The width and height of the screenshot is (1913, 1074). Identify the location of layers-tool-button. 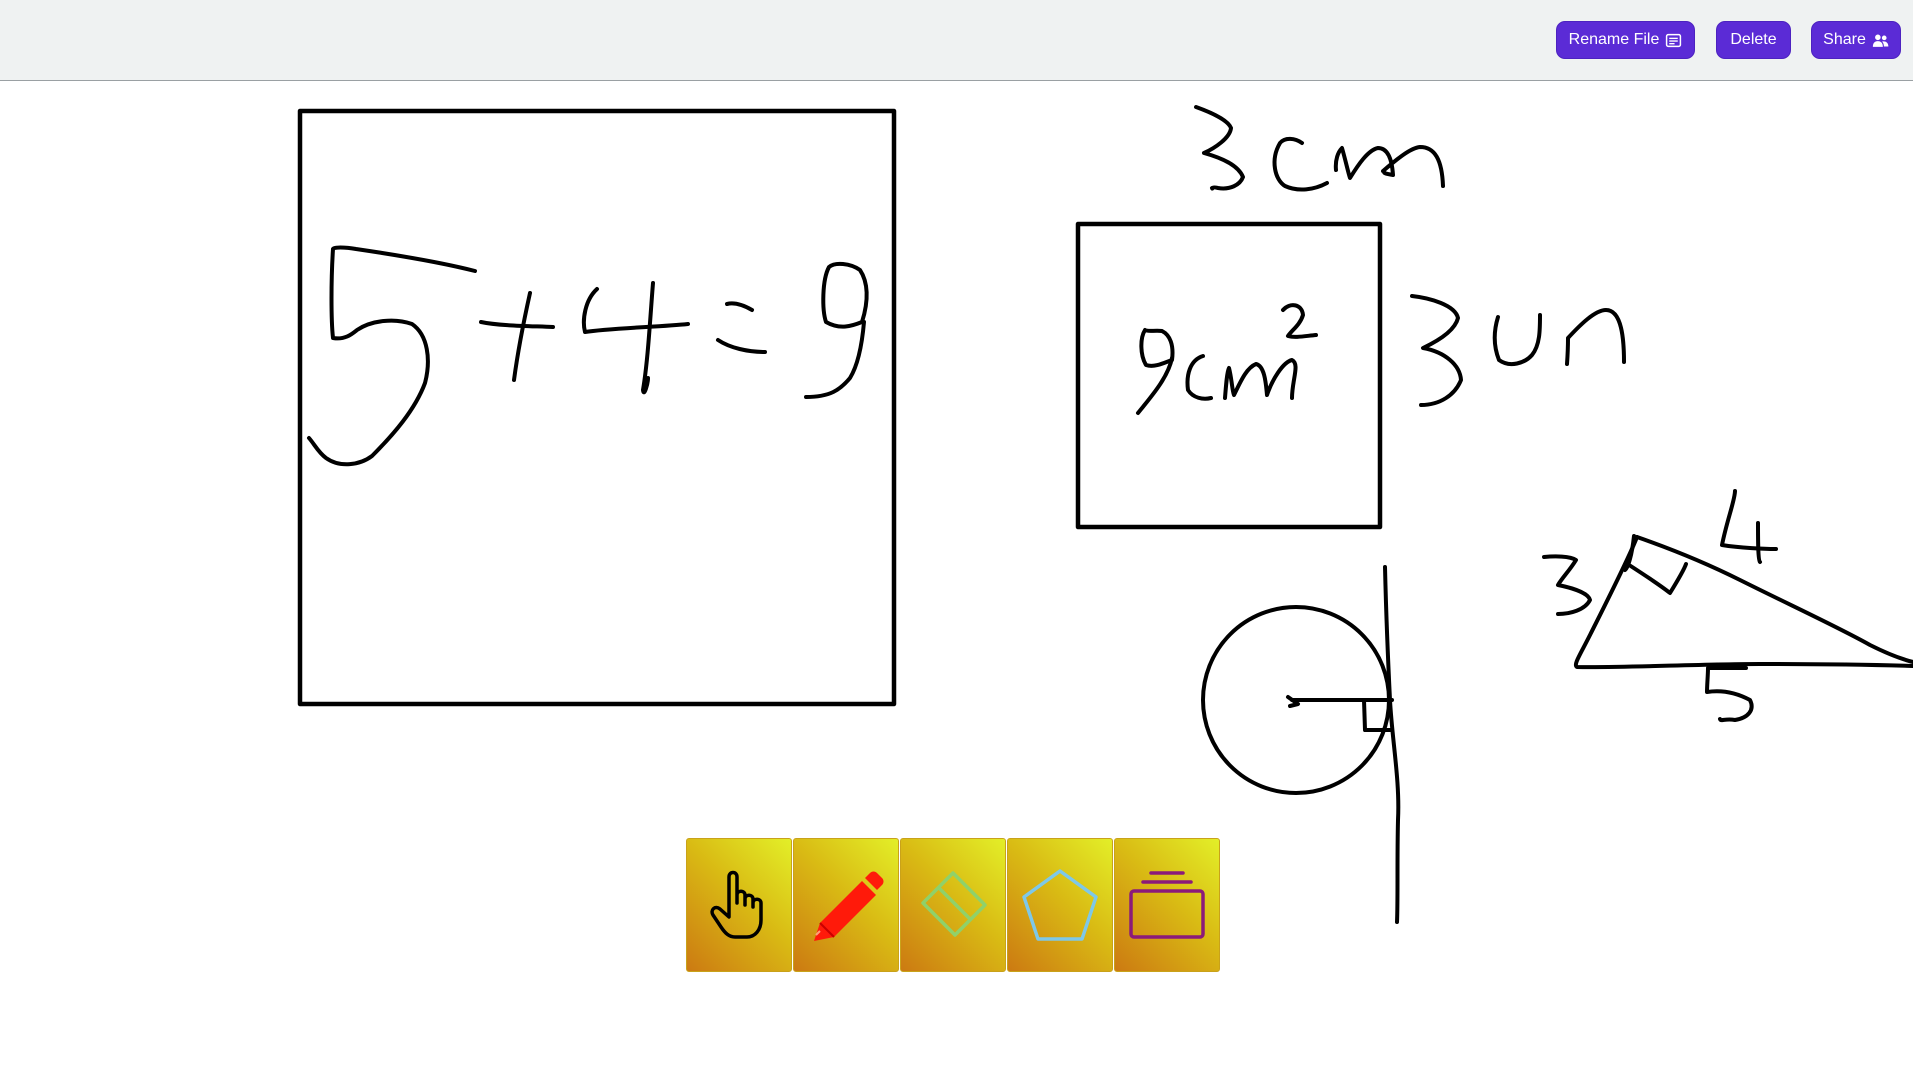
(1167, 905).